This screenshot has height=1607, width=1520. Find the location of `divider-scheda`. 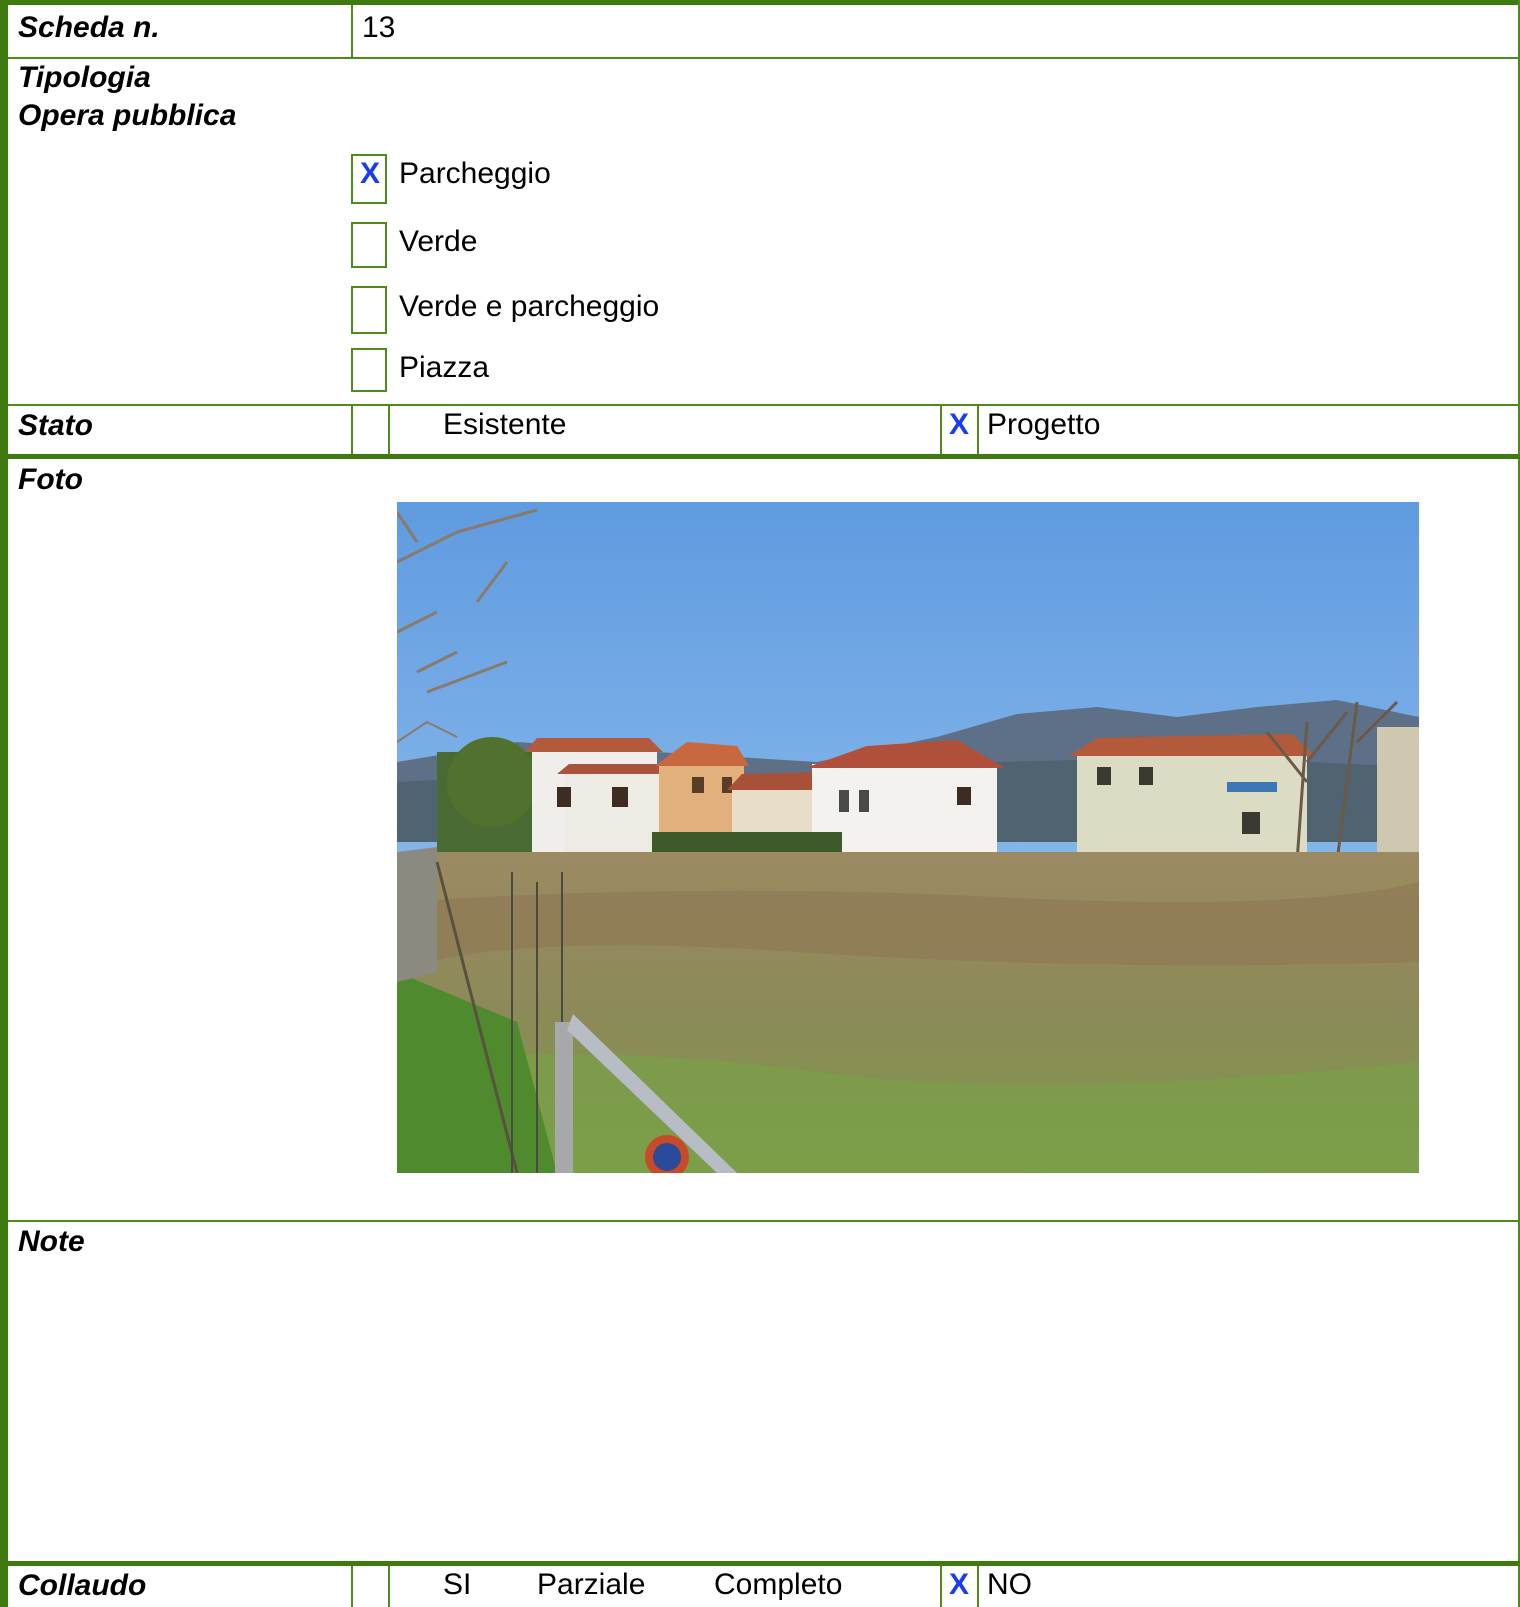

divider-scheda is located at coordinates (764, 58).